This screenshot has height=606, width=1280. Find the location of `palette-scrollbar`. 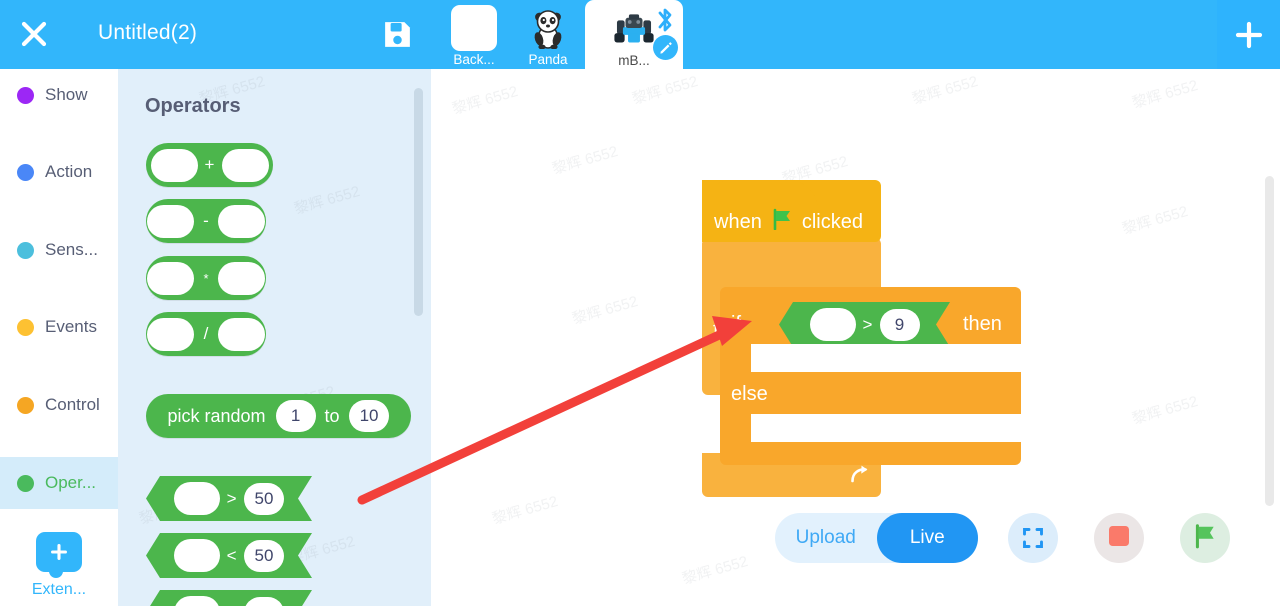

palette-scrollbar is located at coordinates (418, 202).